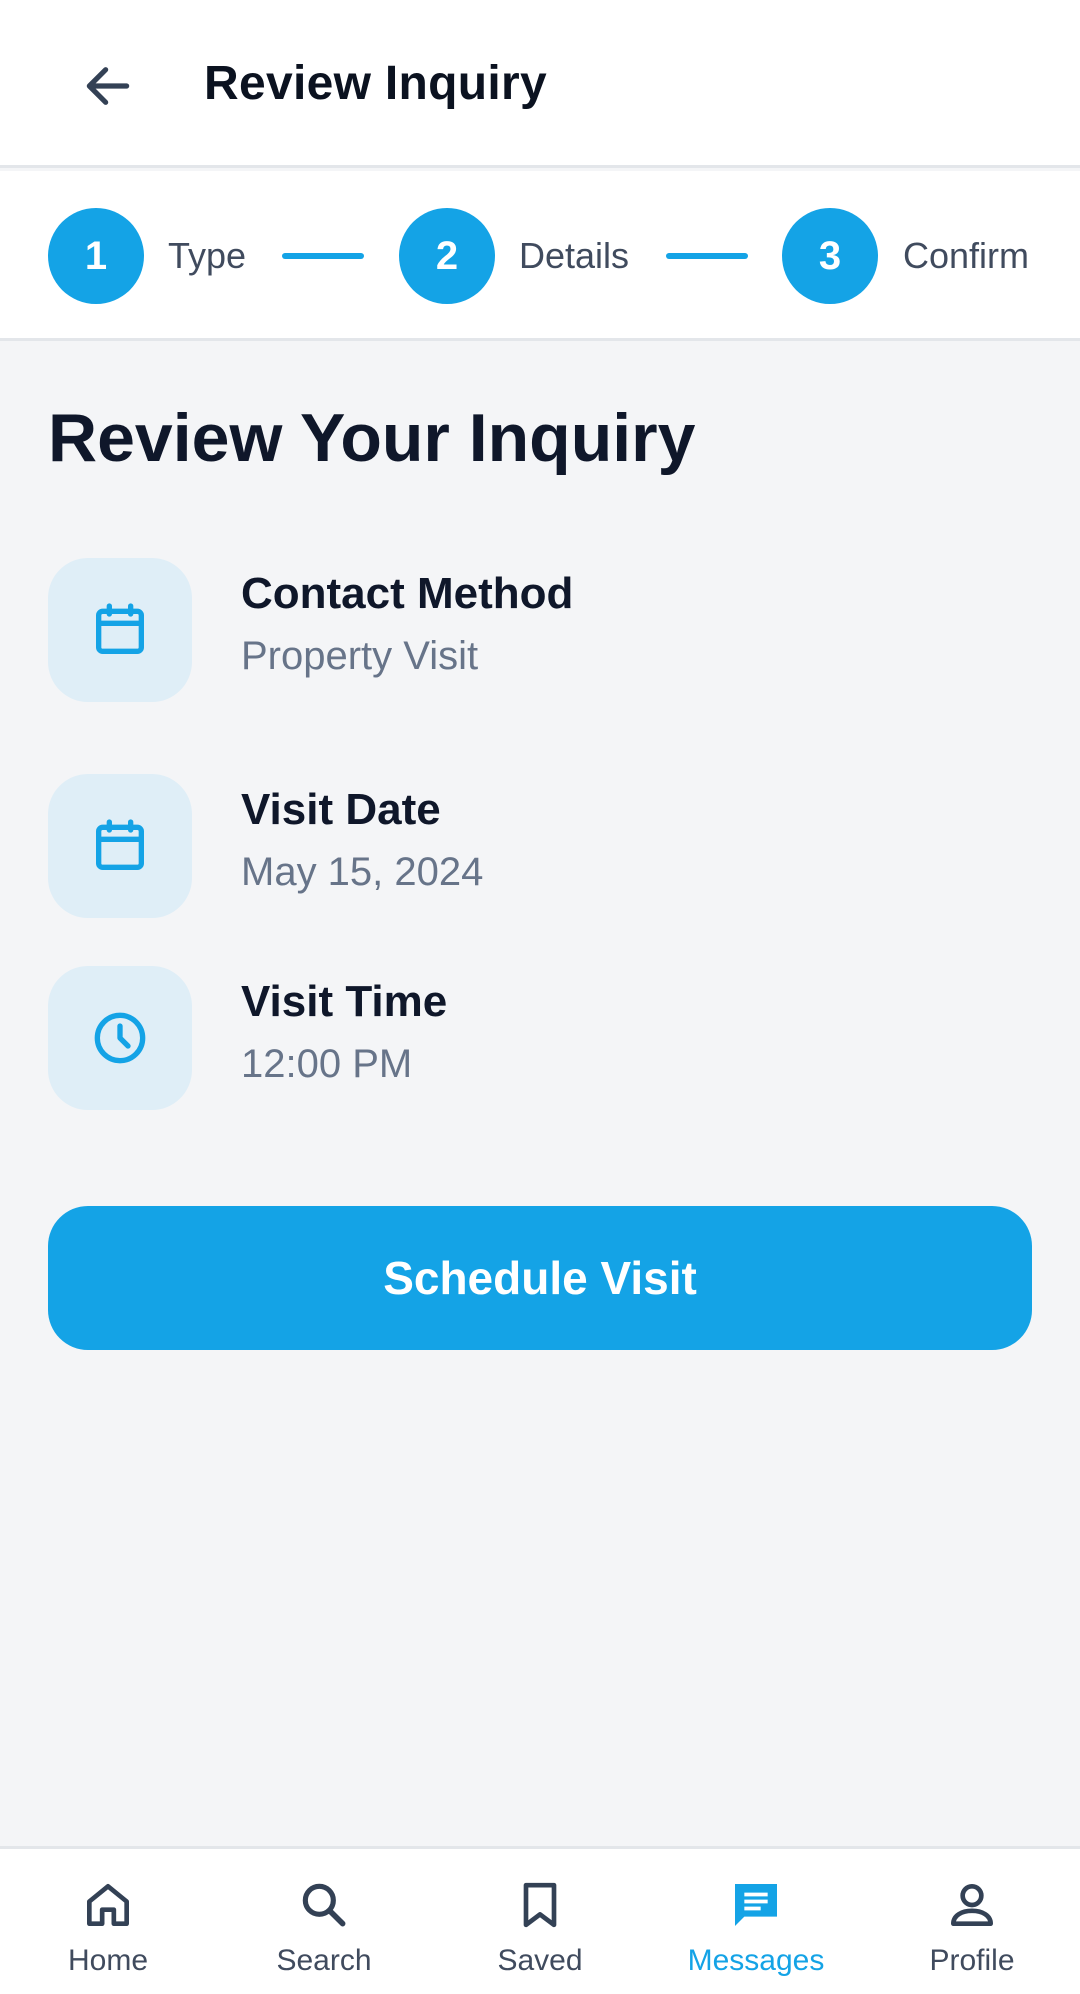  What do you see at coordinates (362, 872) in the screenshot?
I see `visit-date-value: May 15, 2024` at bounding box center [362, 872].